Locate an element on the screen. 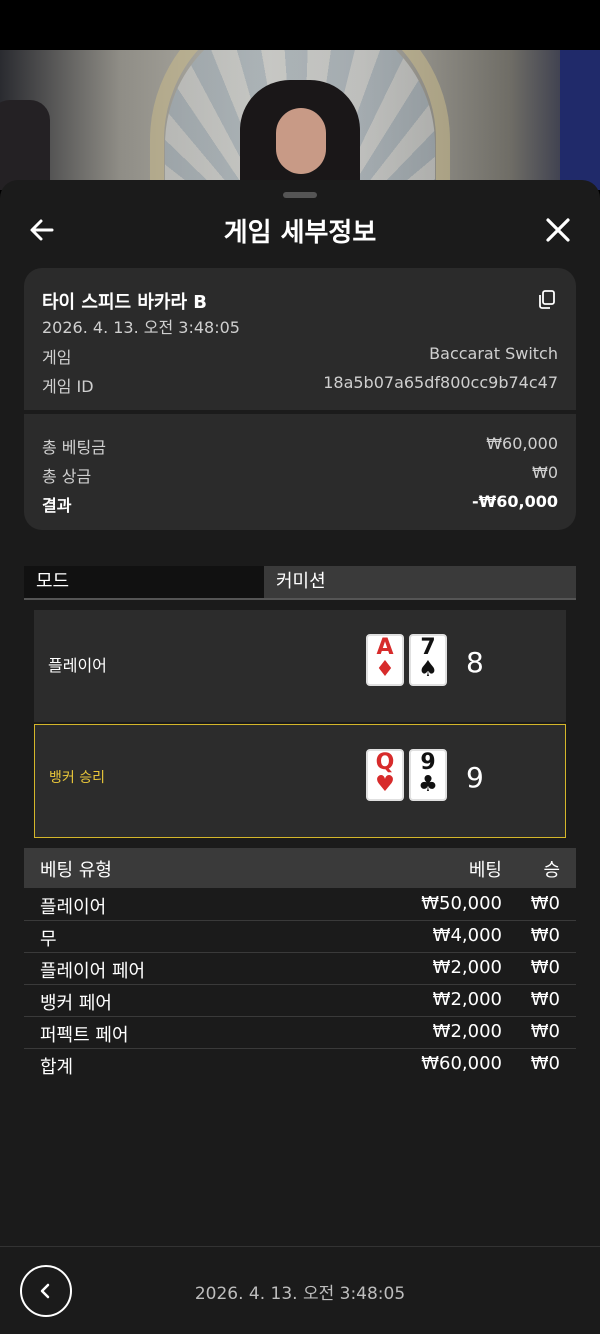  footer-nav: 2026. 4. 13. 오전 3:48:05 is located at coordinates (300, 1290).